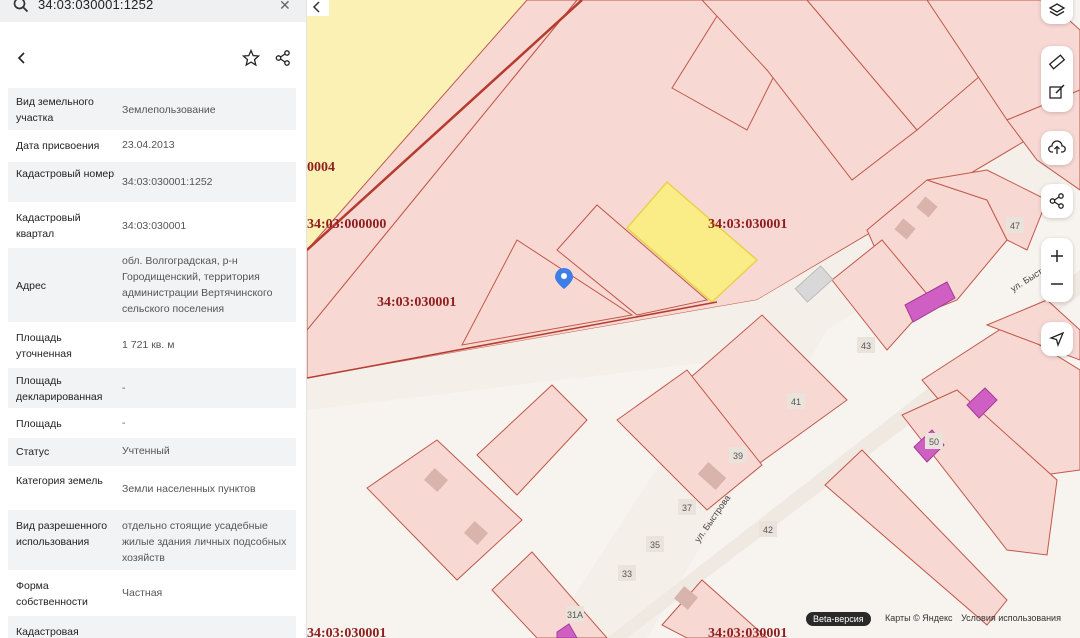 The image size is (1080, 638). Describe the element at coordinates (31, 286) in the screenshot. I see `attribute-key: Адрес` at that location.